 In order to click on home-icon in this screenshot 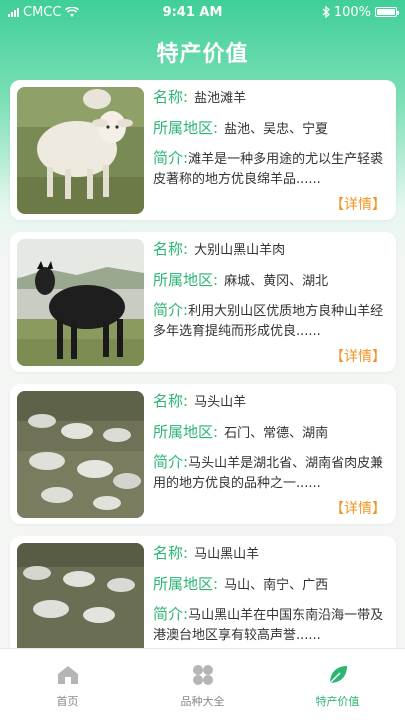, I will do `click(67, 675)`.